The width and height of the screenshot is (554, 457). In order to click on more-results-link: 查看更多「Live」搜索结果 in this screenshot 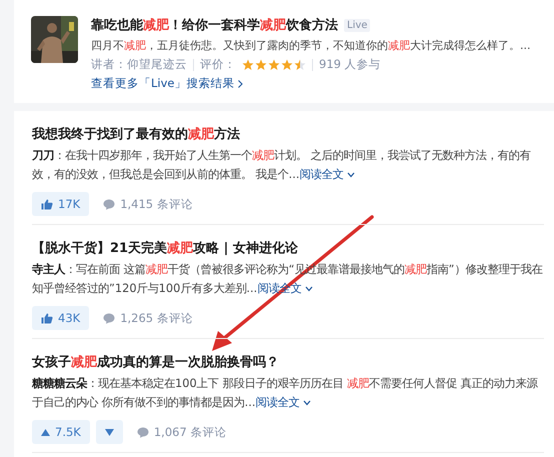, I will do `click(310, 83)`.